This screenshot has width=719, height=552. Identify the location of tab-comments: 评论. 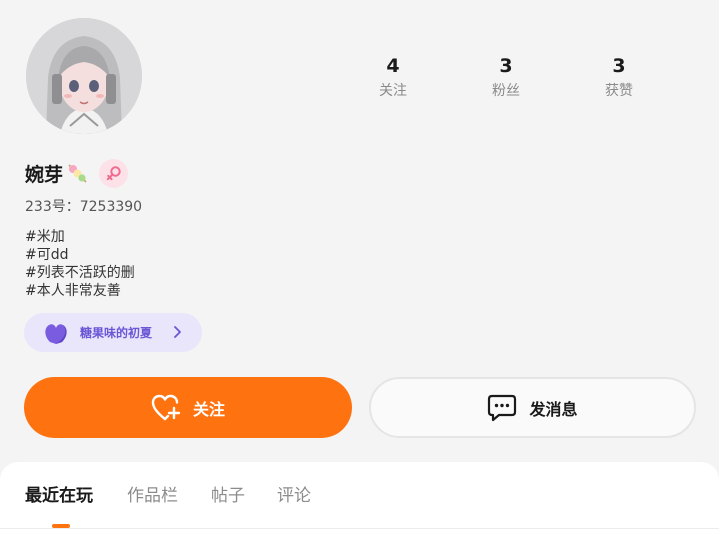
(294, 496).